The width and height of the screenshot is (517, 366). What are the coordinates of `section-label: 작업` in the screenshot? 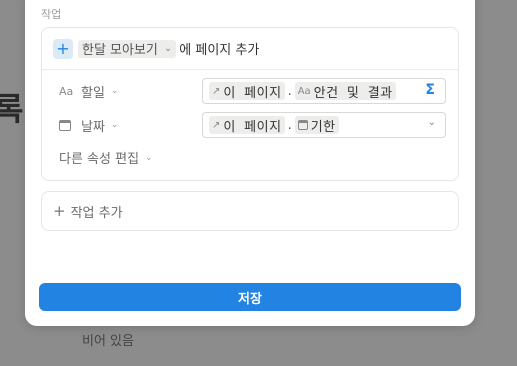 It's located at (51, 14).